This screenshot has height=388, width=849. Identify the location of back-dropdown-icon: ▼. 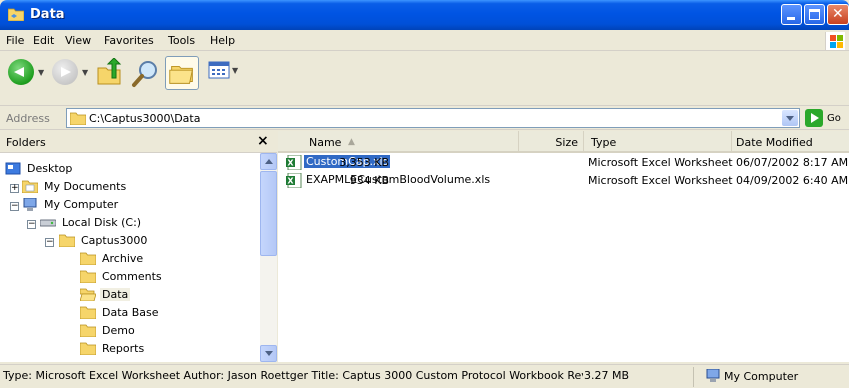
(41, 72).